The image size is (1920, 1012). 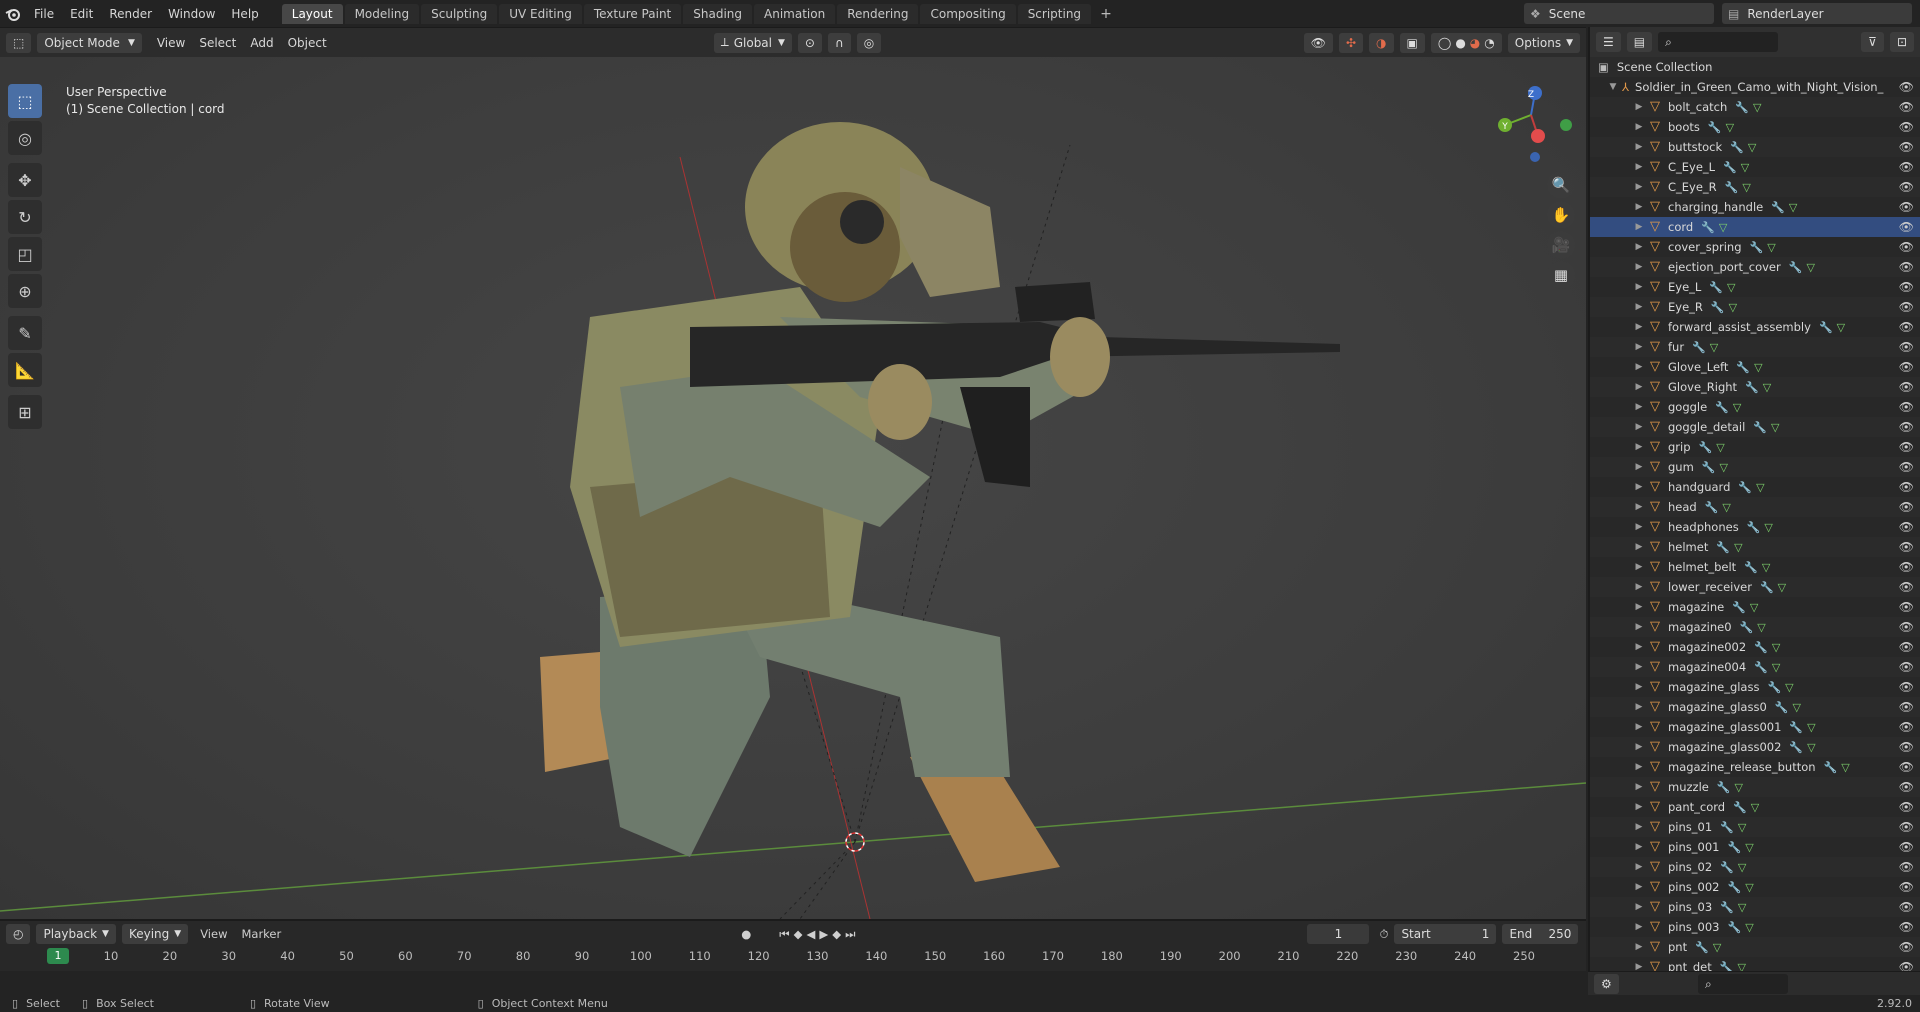 What do you see at coordinates (191, 14) in the screenshot?
I see `menu-window: Window` at bounding box center [191, 14].